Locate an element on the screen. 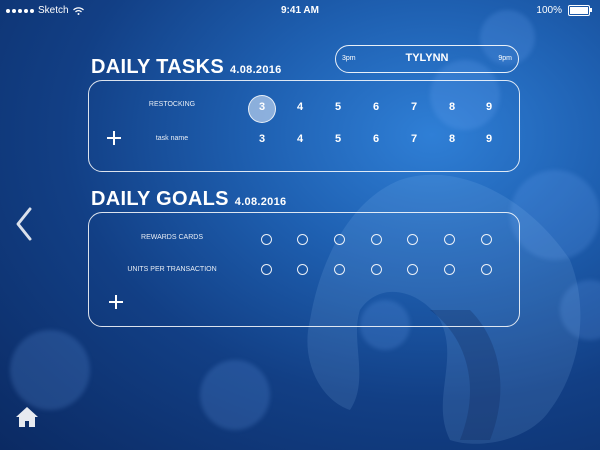 The width and height of the screenshot is (600, 450). add-task-button is located at coordinates (114, 138).